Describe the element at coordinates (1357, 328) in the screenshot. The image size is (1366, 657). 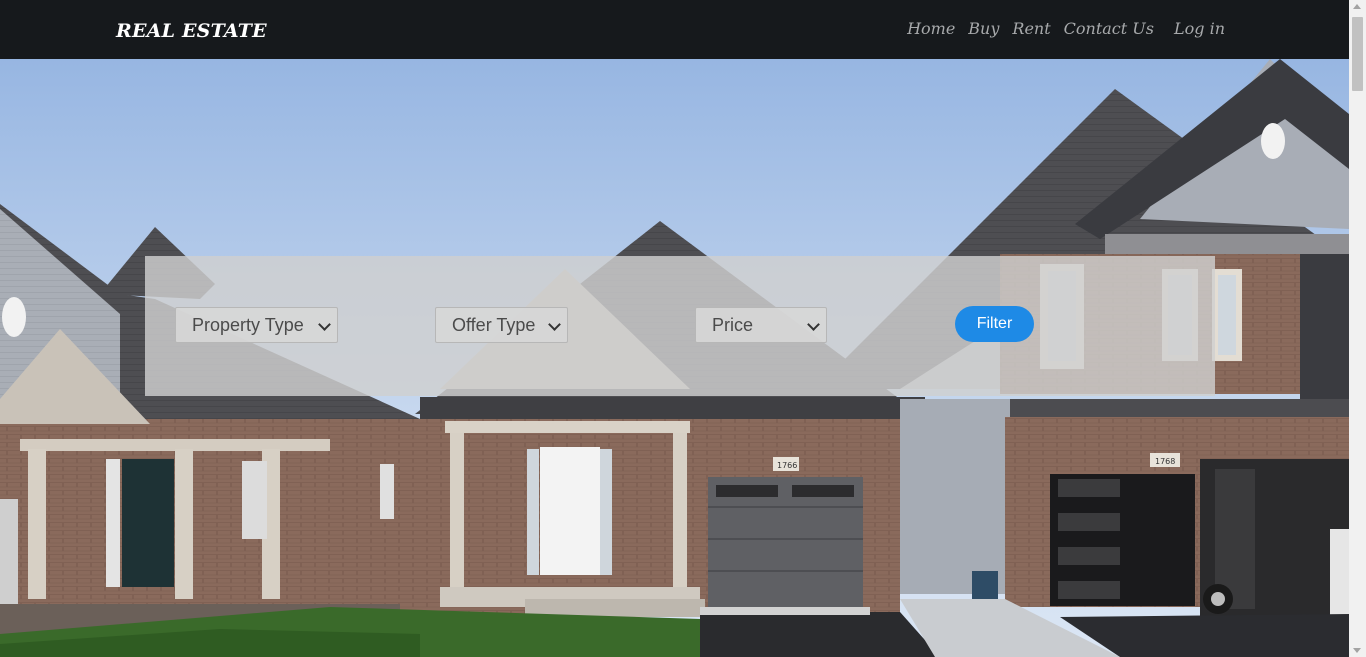
I see `vertical-scrollbar` at that location.